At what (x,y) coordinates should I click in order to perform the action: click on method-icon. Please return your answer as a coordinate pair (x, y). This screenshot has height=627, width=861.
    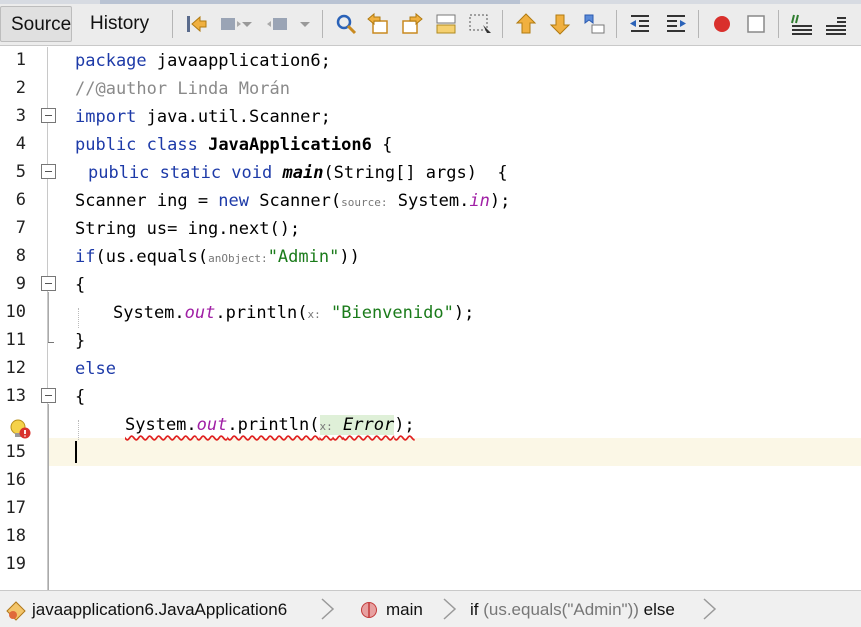
    Looking at the image, I should click on (369, 610).